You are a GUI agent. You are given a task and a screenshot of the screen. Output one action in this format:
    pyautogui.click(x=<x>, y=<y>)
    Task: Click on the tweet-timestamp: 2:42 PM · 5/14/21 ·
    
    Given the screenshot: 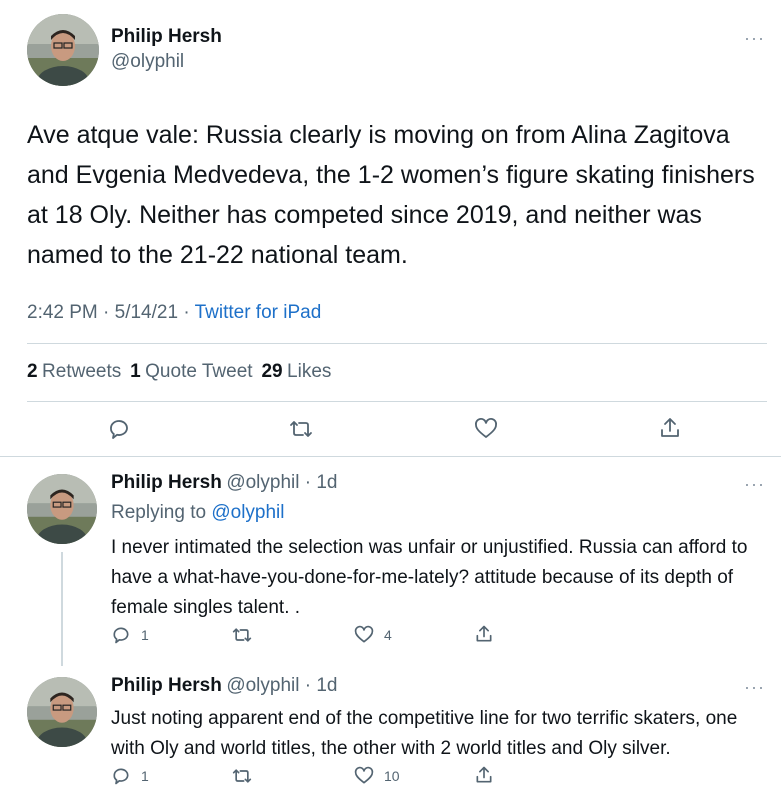 What is the action you would take?
    pyautogui.click(x=111, y=312)
    